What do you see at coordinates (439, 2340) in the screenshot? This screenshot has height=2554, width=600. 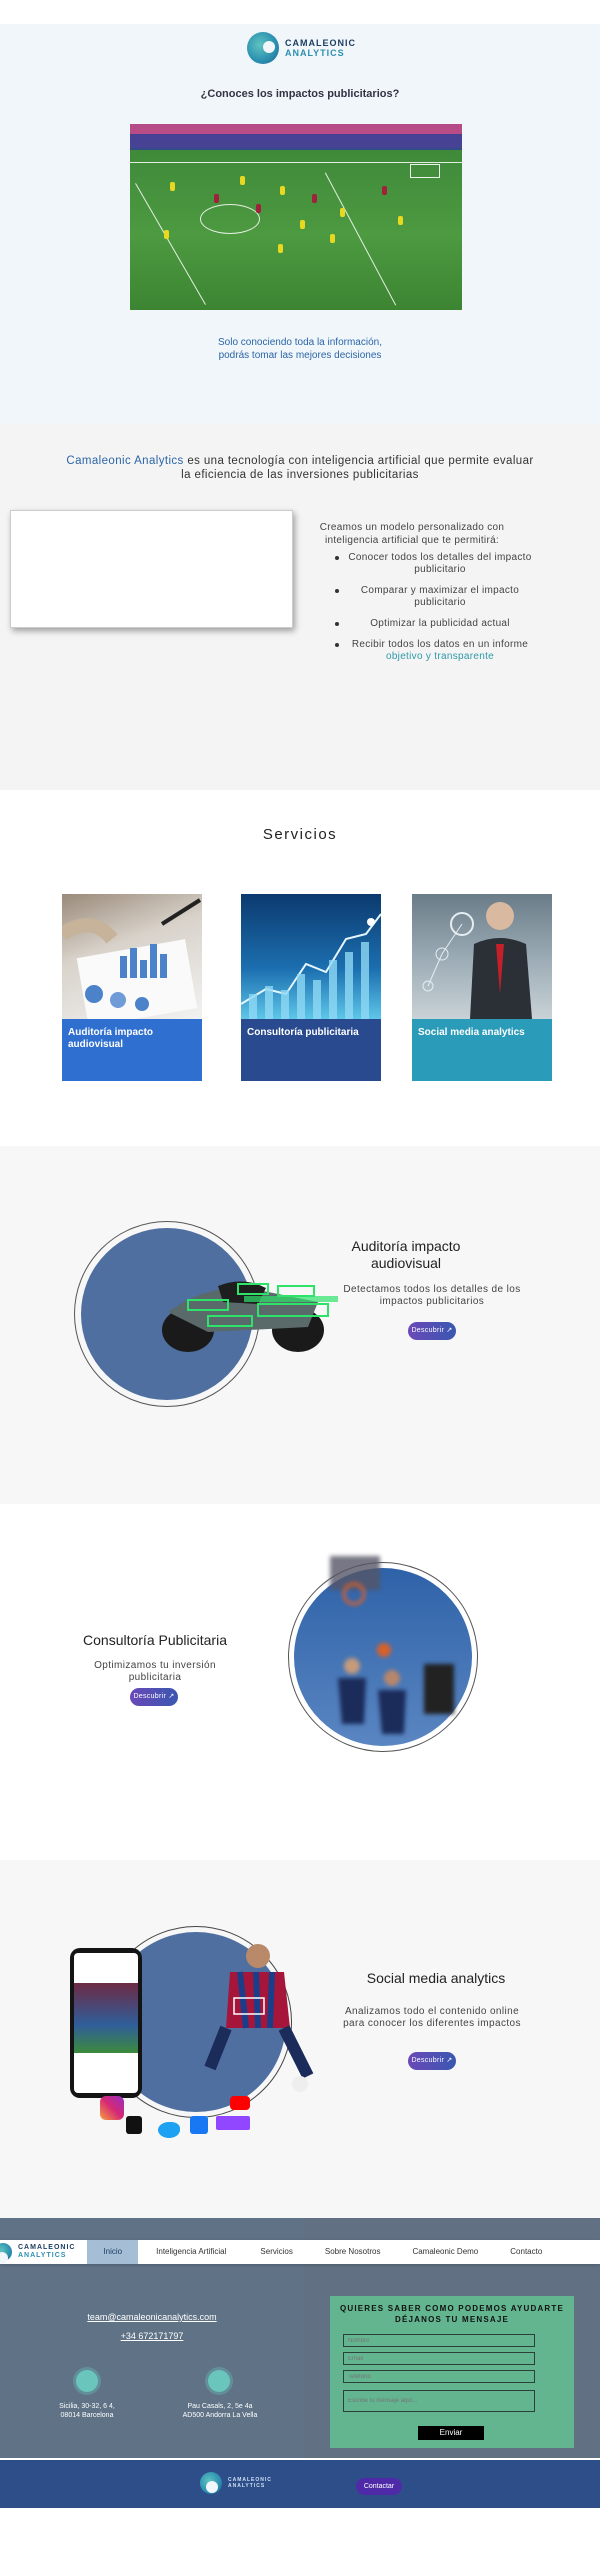 I see `name-field` at bounding box center [439, 2340].